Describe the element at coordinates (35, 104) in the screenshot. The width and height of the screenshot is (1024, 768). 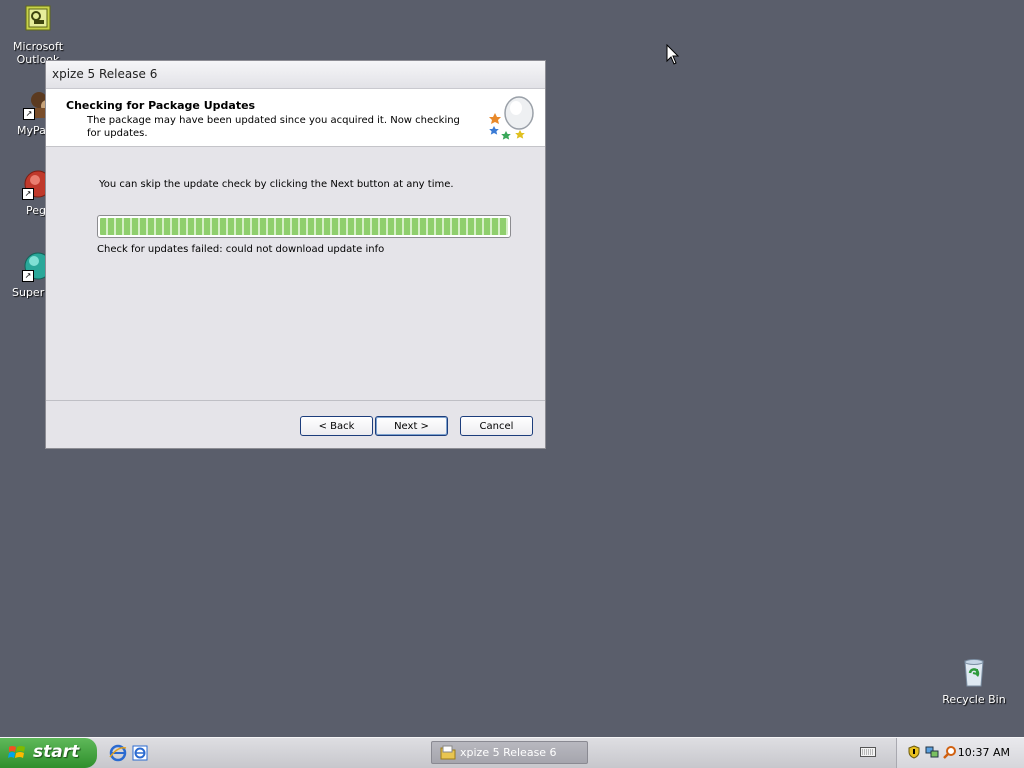
I see `mypa-icon: ↗` at that location.